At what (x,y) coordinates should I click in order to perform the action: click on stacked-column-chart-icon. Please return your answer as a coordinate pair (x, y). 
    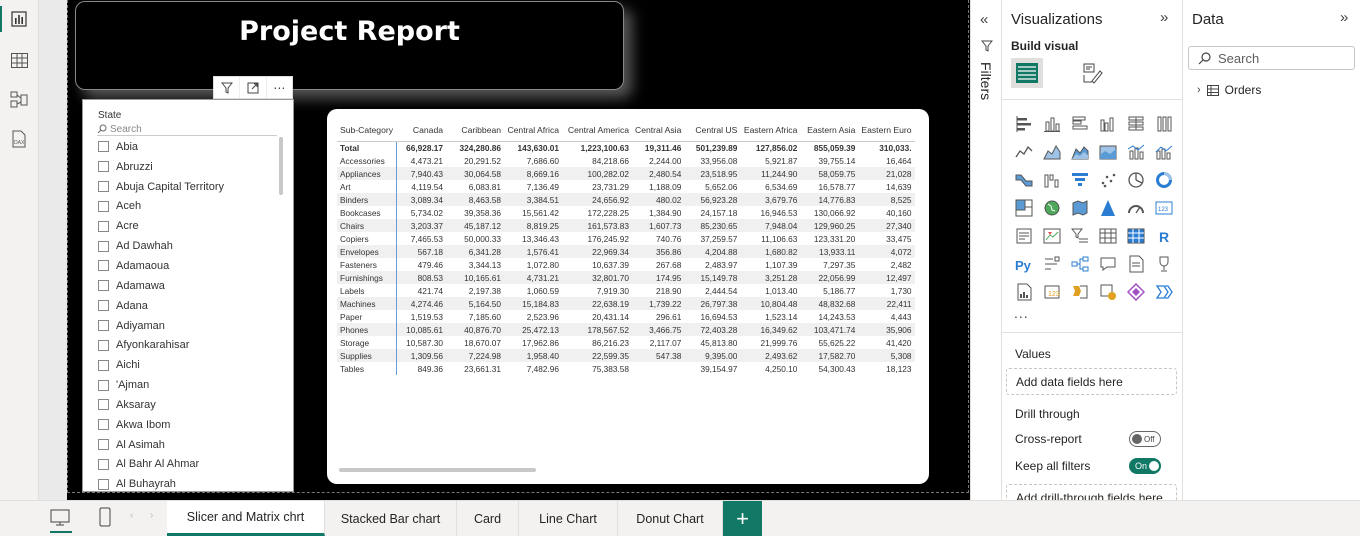
    Looking at the image, I should click on (1052, 124).